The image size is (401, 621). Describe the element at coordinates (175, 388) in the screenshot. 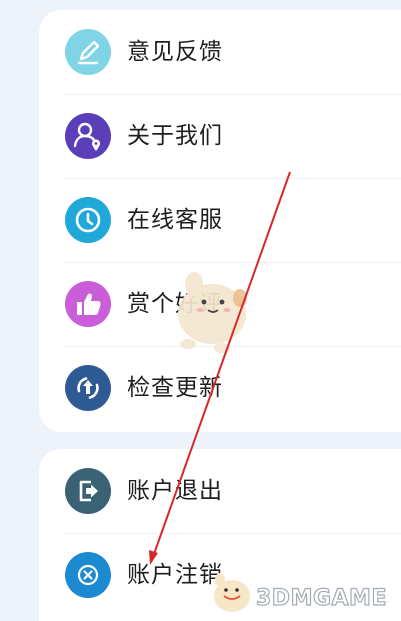

I see `menu-item-label: 检查更新` at that location.